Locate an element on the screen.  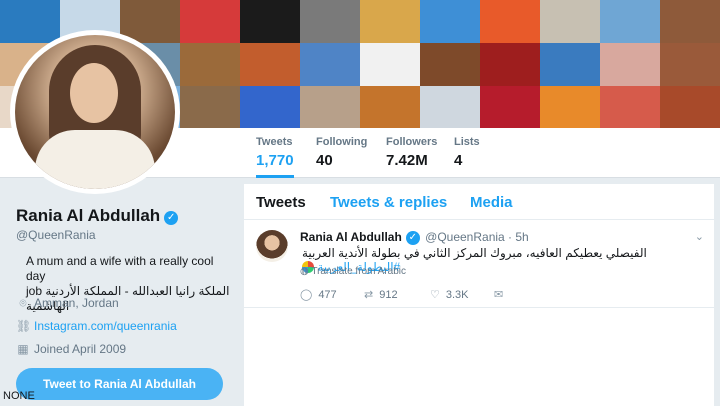
profile-name-row: Rania Al Abdullah ✓ is located at coordinates (97, 216).